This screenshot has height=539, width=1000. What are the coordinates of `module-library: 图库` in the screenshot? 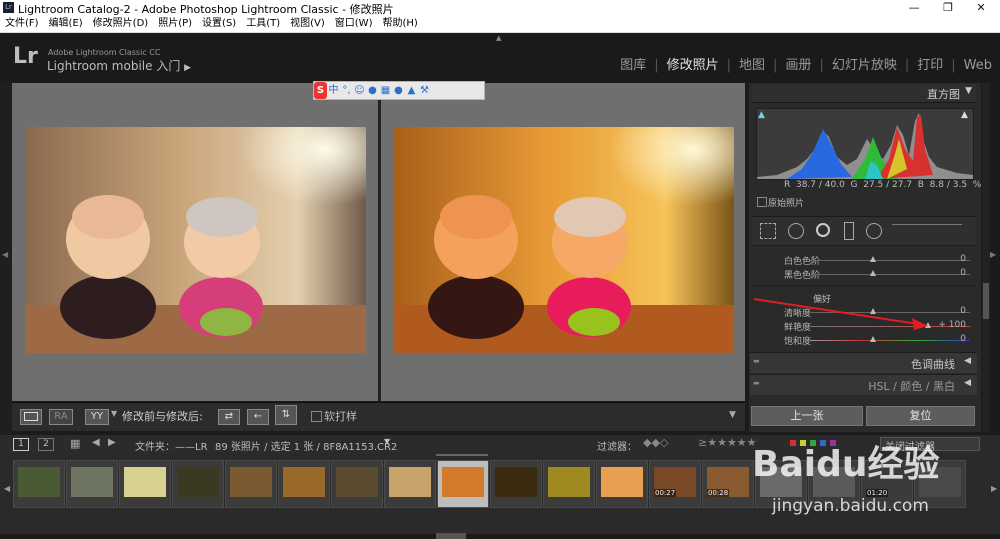 It's located at (633, 65).